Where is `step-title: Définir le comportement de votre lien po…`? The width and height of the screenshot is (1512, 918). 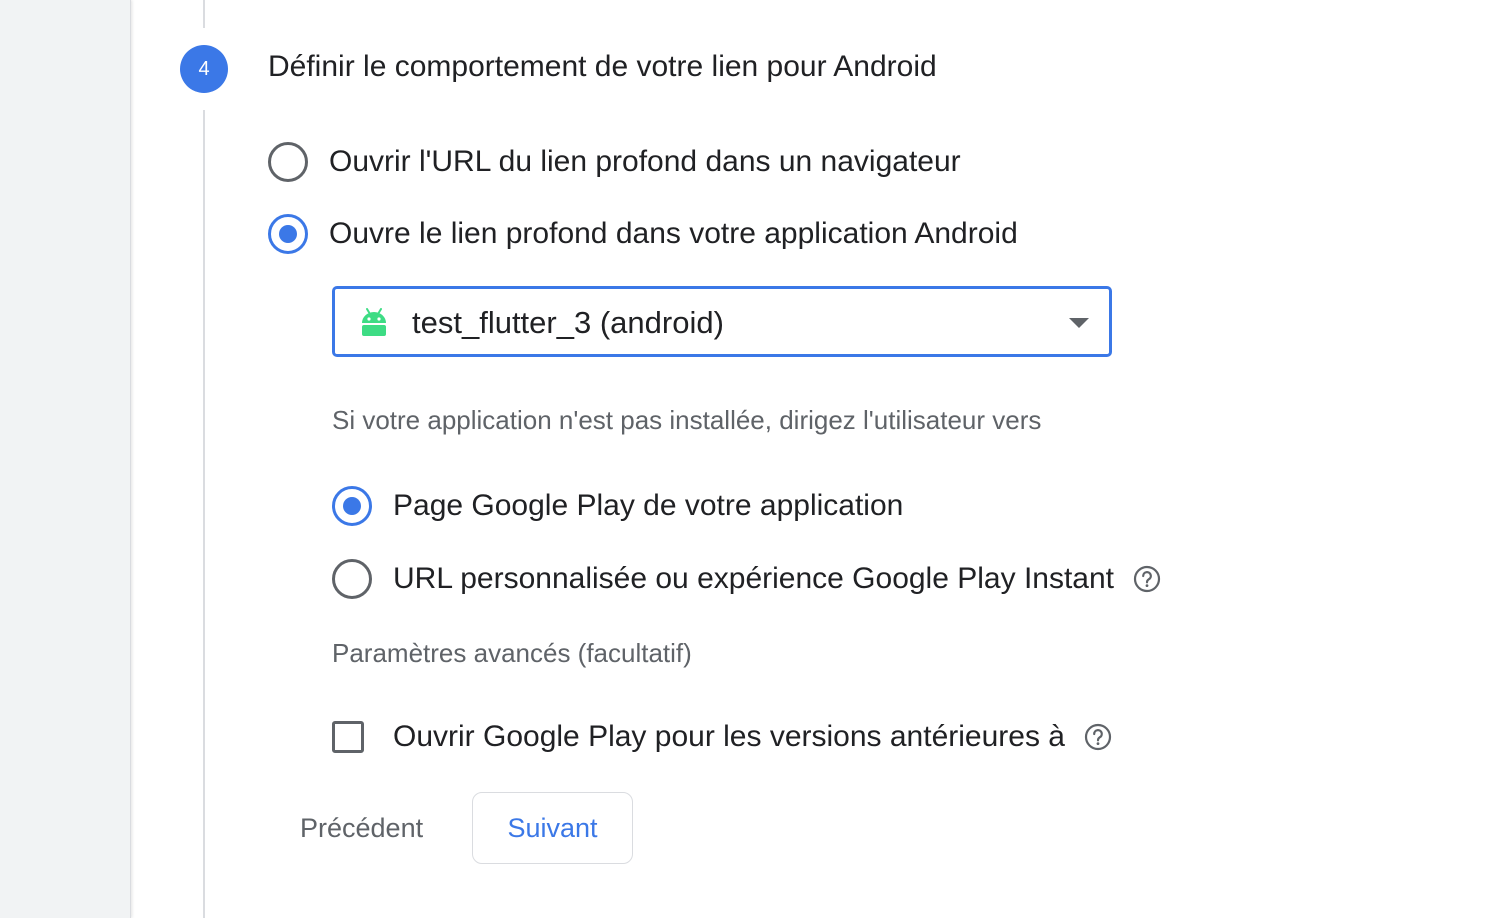
step-title: Définir le comportement de votre lien po… is located at coordinates (602, 66).